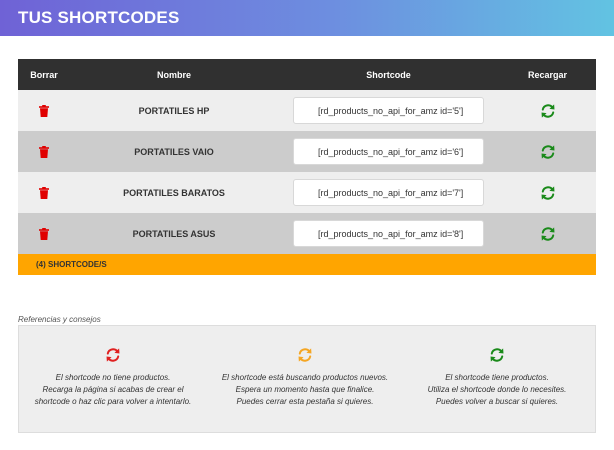 The width and height of the screenshot is (614, 450). Describe the element at coordinates (307, 74) in the screenshot. I see `table-header: Borrar Nombre Shortcode Recargar` at that location.